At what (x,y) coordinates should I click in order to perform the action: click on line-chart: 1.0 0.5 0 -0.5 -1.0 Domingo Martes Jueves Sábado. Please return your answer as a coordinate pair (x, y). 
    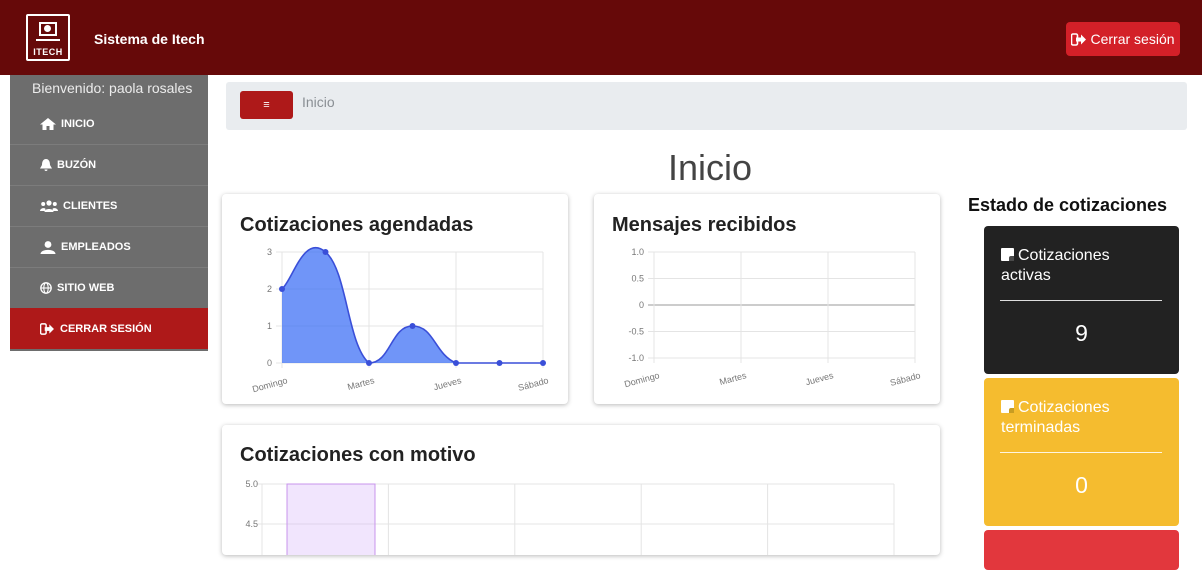
    Looking at the image, I should click on (772, 318).